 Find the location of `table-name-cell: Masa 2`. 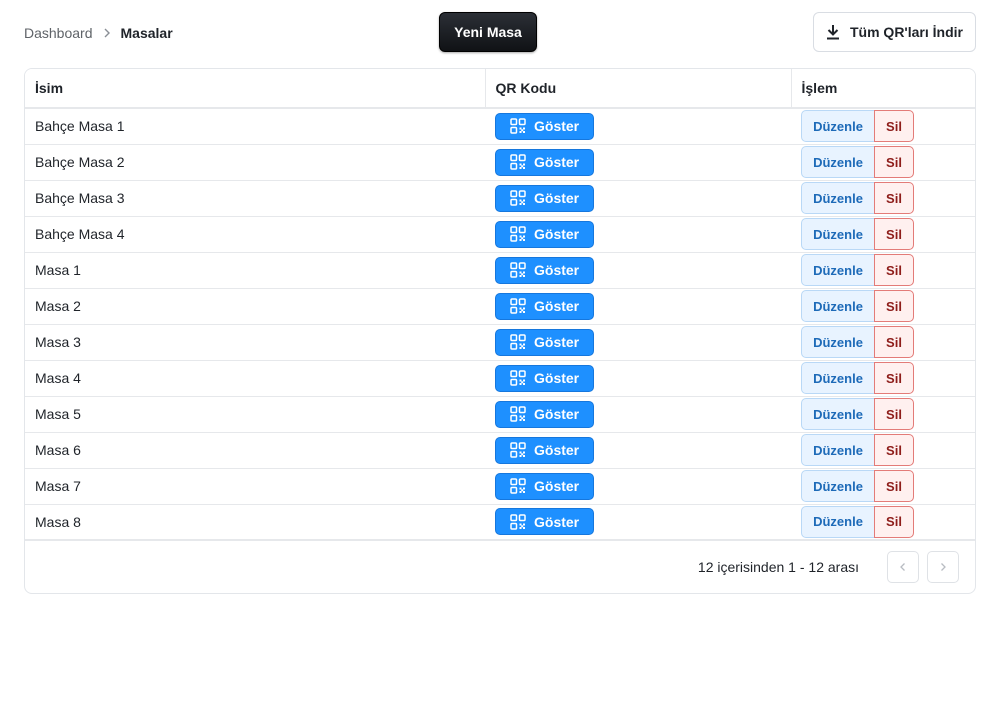

table-name-cell: Masa 2 is located at coordinates (255, 306).